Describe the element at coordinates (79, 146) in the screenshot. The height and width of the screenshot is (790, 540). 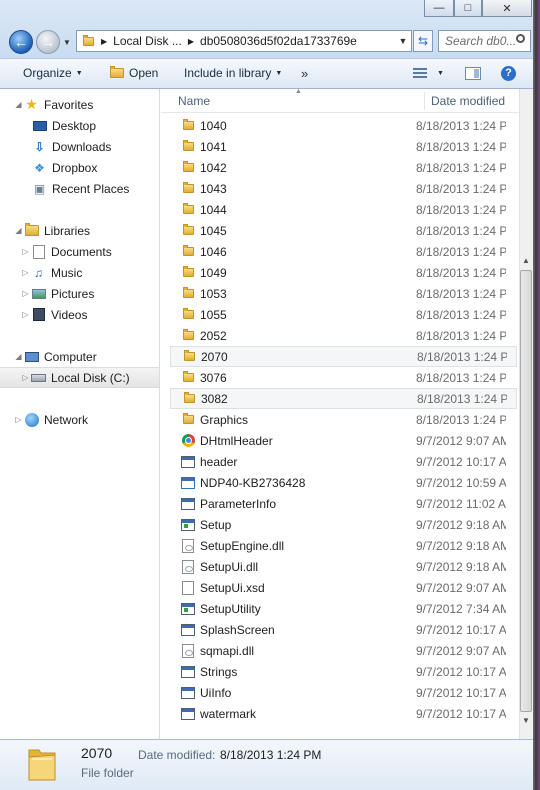
I see `nav-item-downloads: ⇩ Downloads` at that location.